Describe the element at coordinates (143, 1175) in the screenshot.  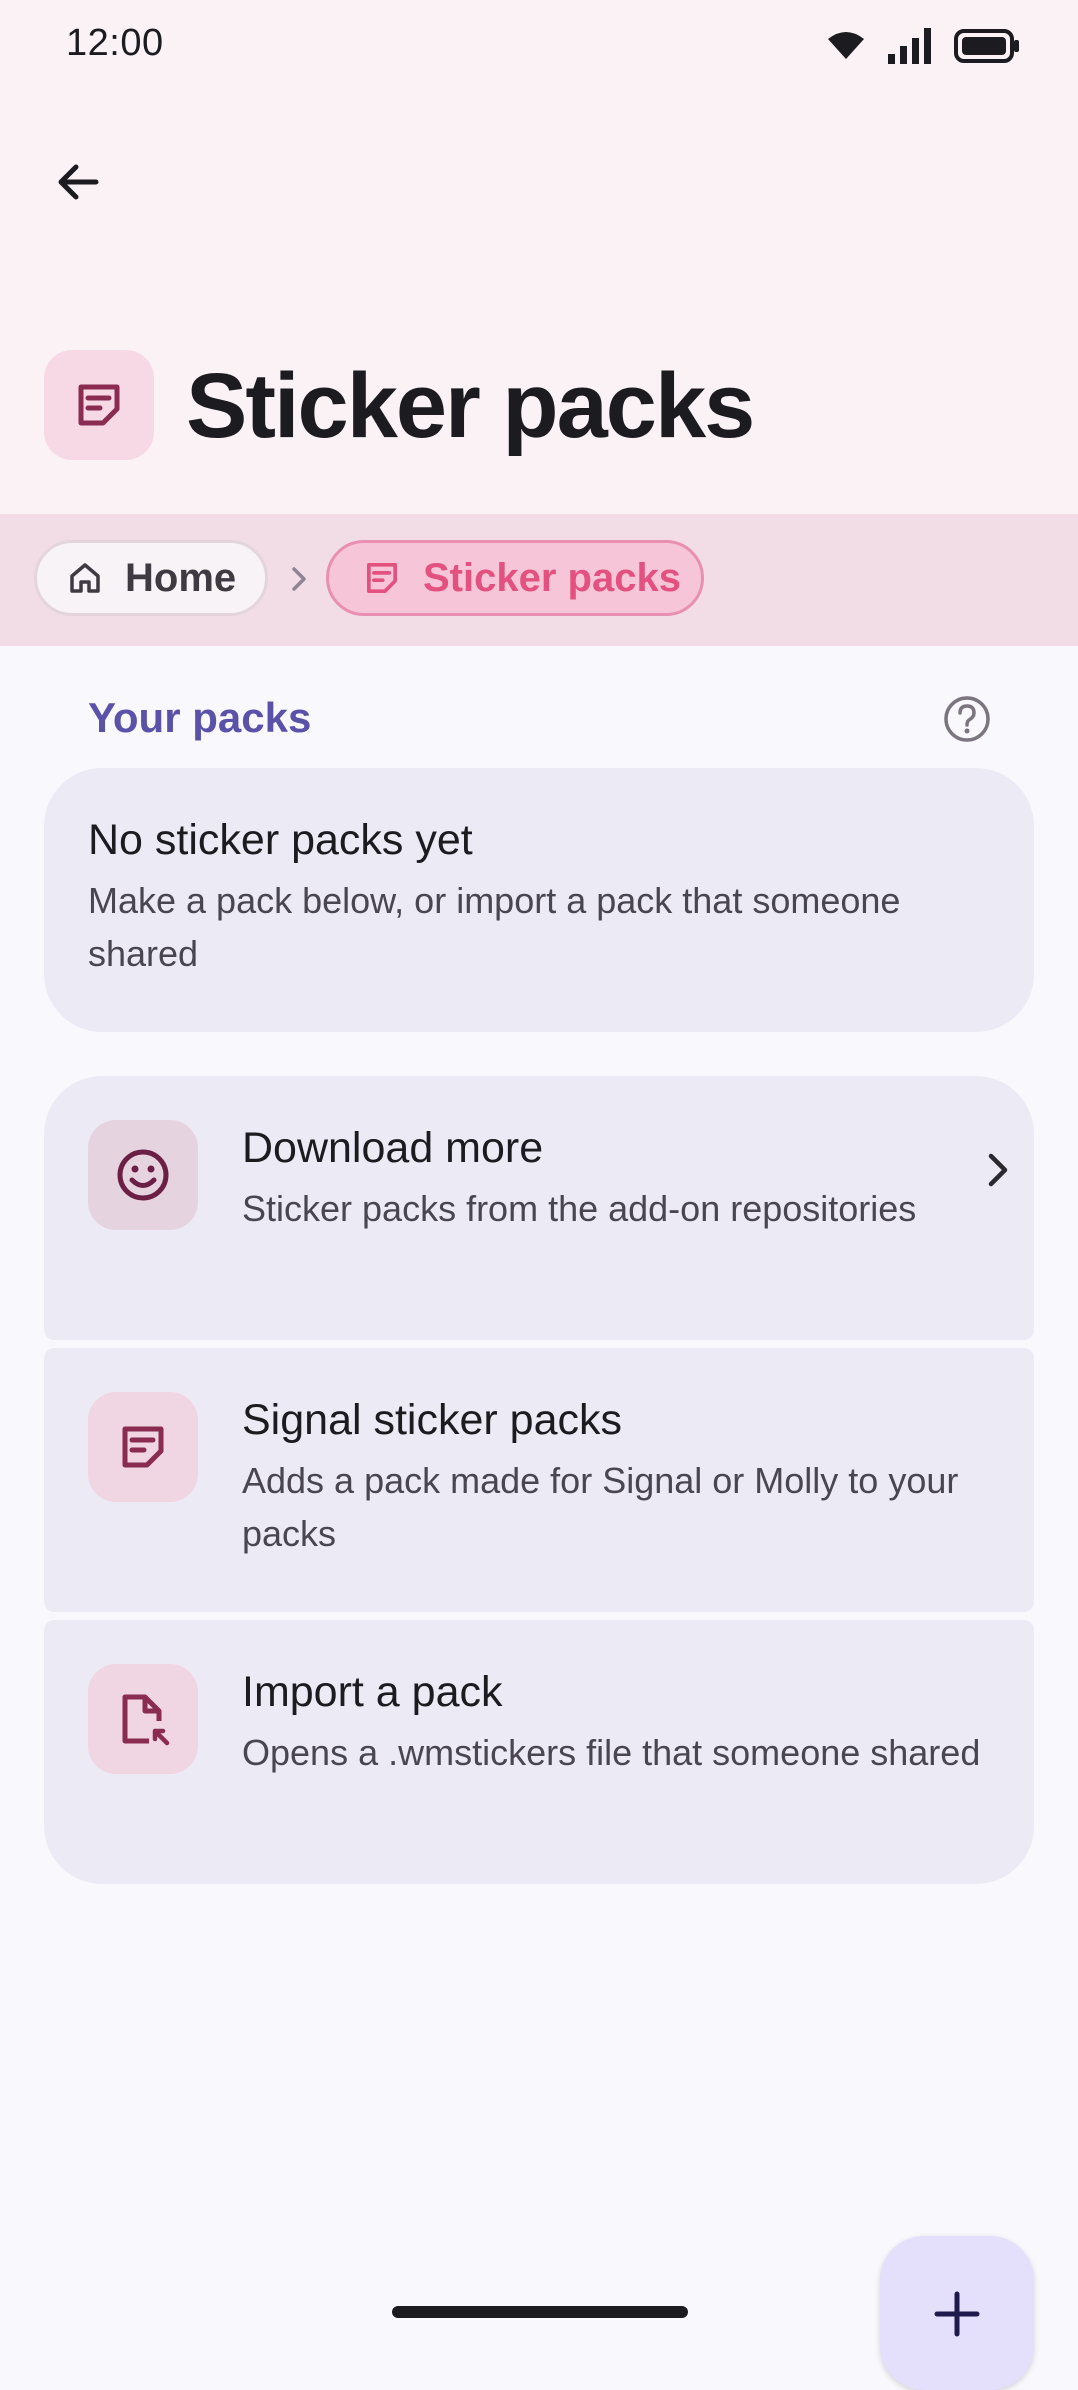
I see `smiley-icon` at that location.